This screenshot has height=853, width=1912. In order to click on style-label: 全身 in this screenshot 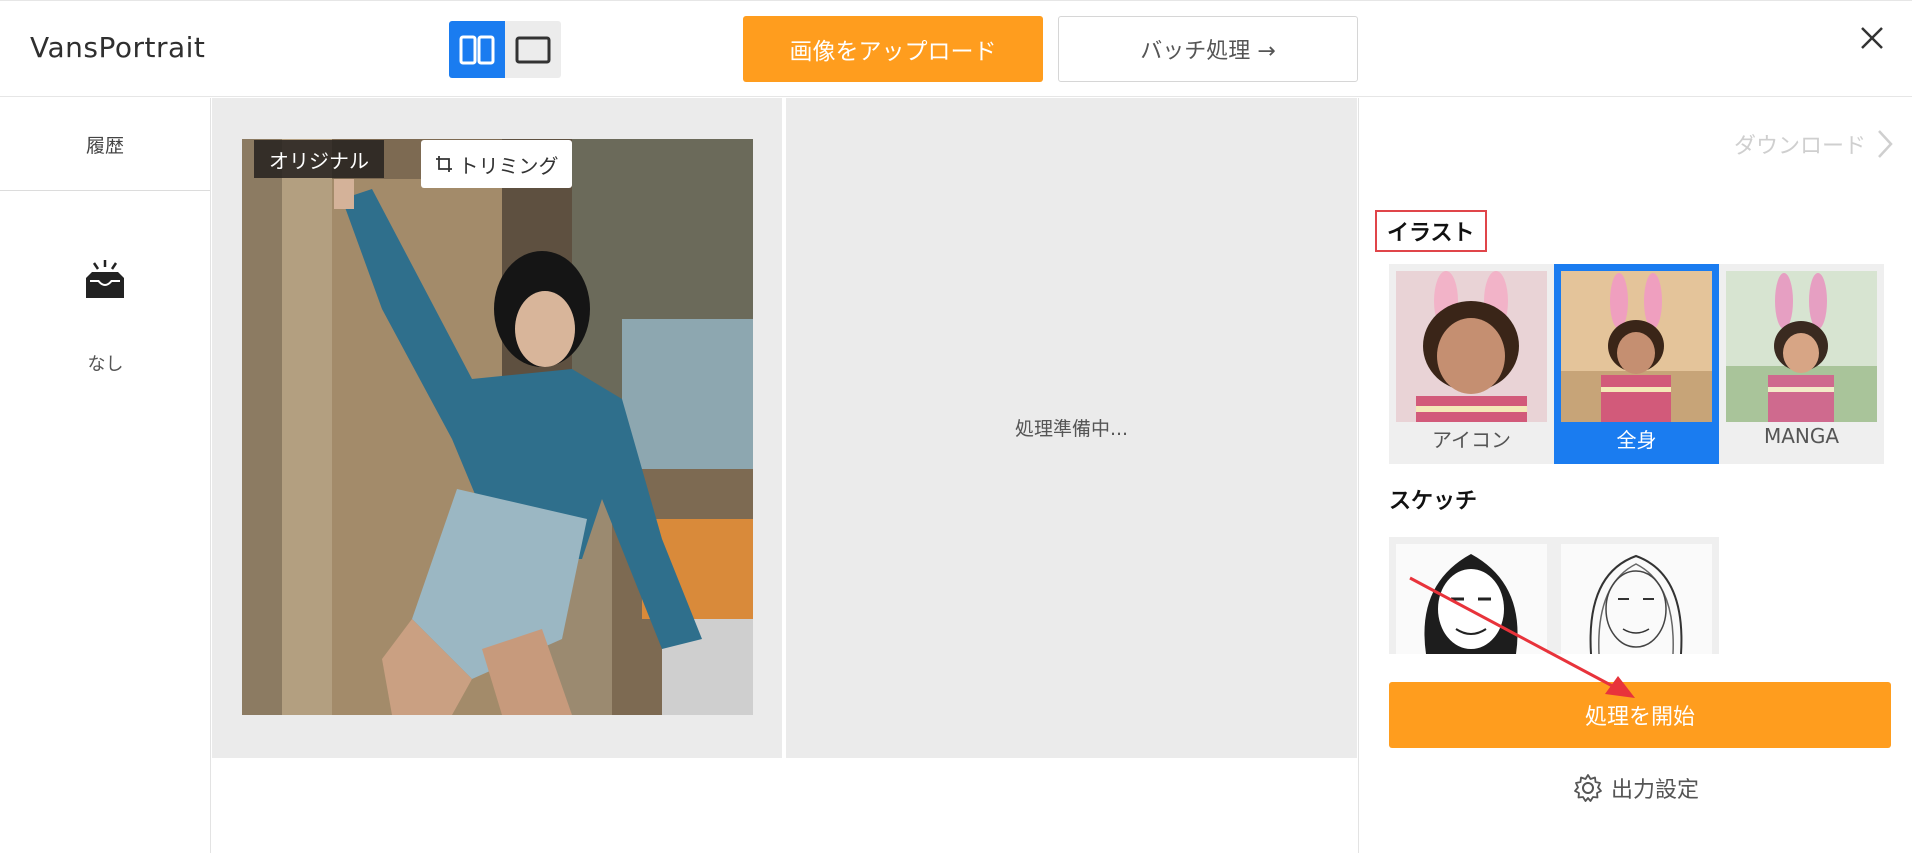, I will do `click(1636, 440)`.